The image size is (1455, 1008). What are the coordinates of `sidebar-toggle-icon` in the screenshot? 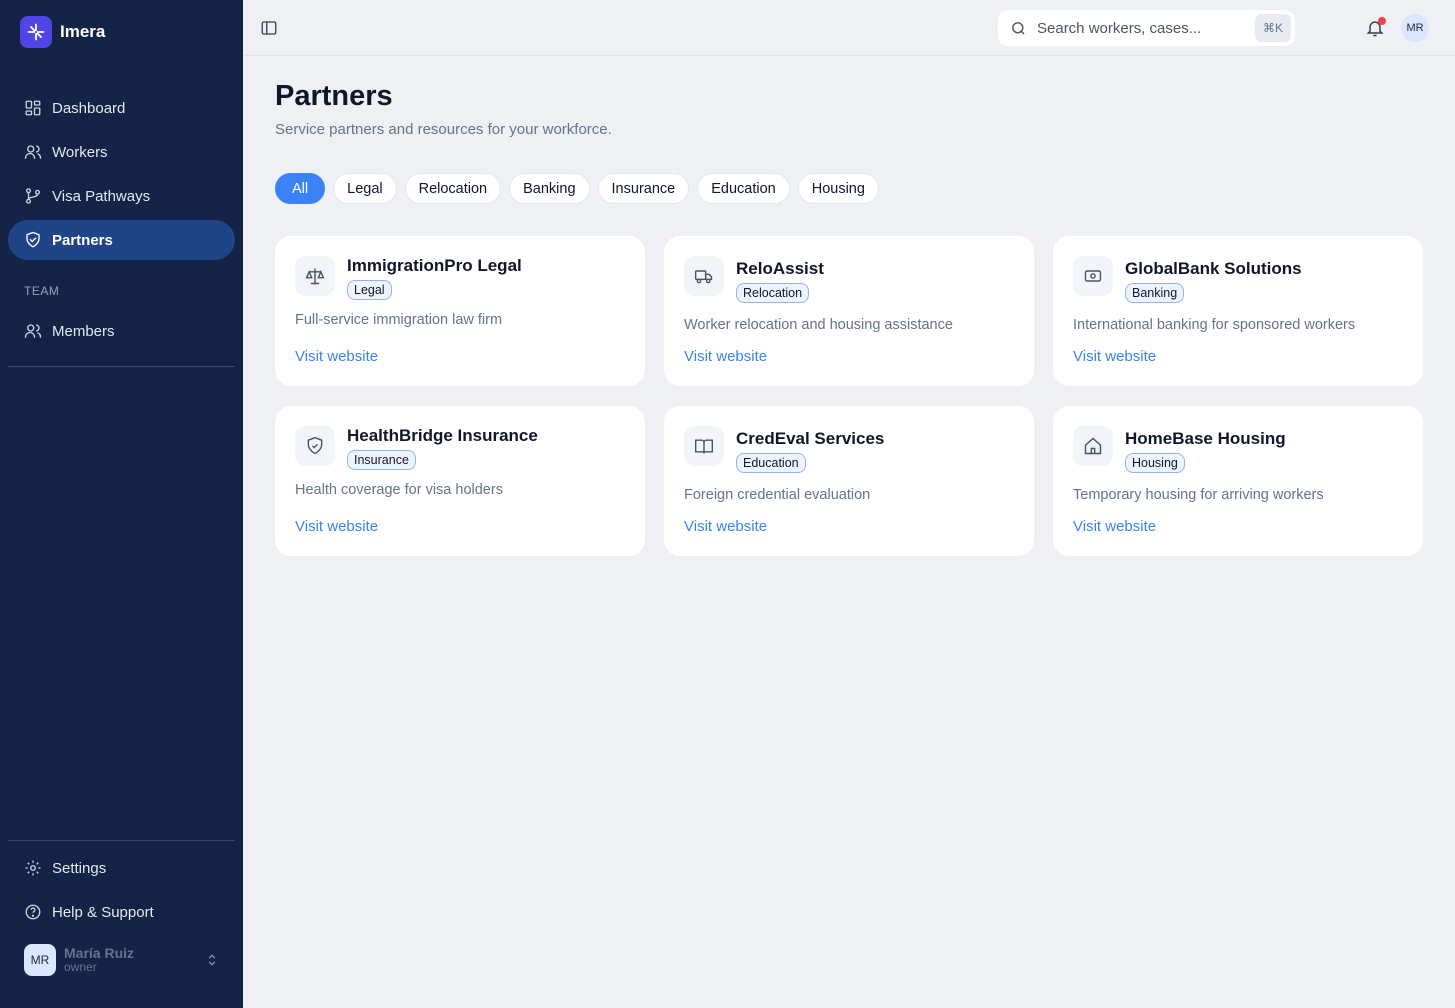 It's located at (269, 28).